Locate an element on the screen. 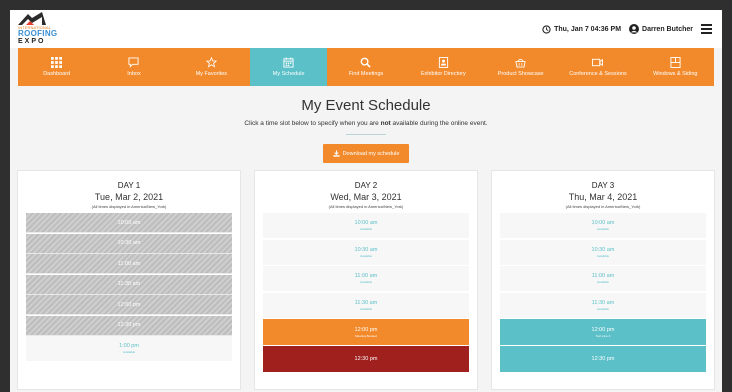 The height and width of the screenshot is (392, 732). nav-windows-siding: Windows & Siding is located at coordinates (675, 67).